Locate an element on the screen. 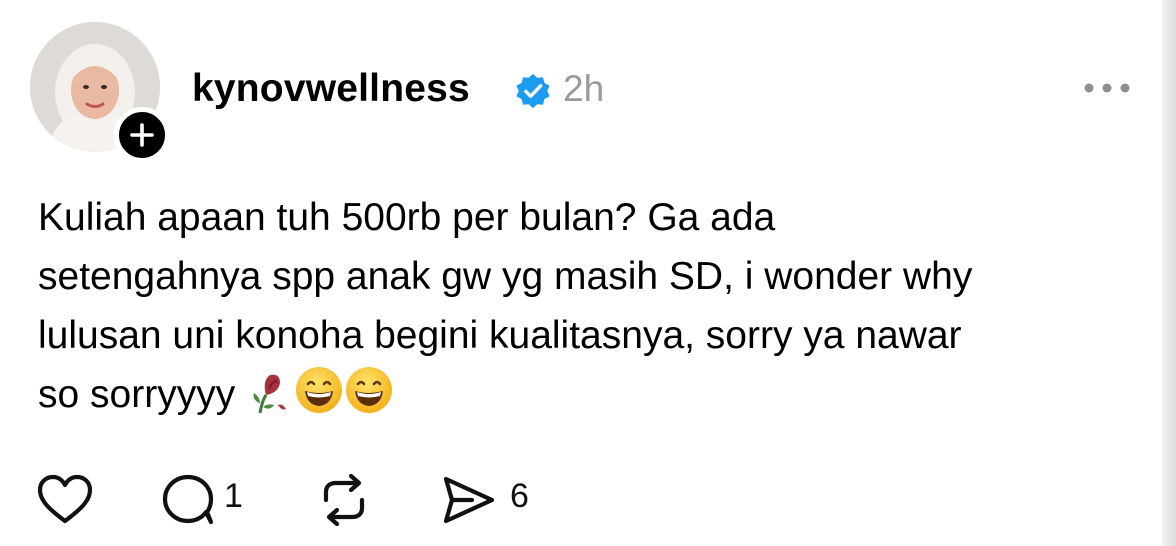 This screenshot has height=546, width=1176. reply-count: 1 is located at coordinates (233, 496).